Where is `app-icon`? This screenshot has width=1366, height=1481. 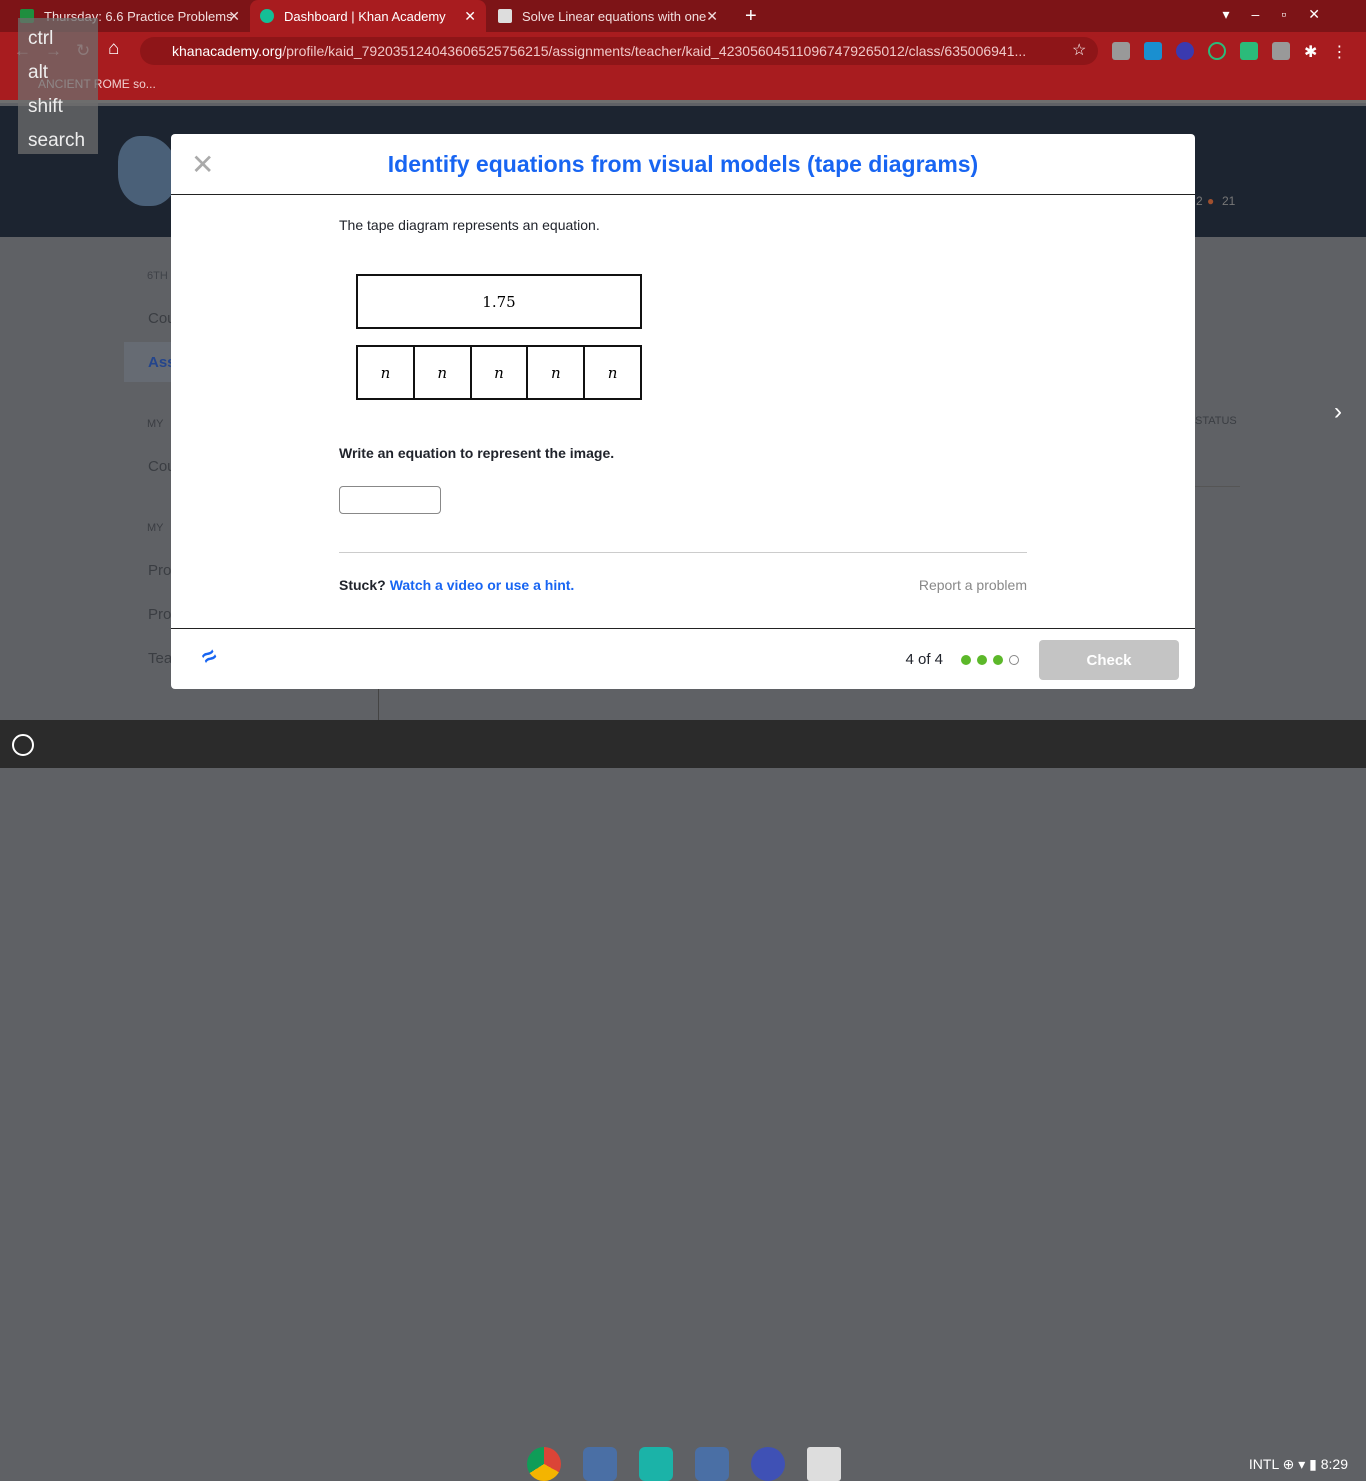
app-icon is located at coordinates (656, 1464).